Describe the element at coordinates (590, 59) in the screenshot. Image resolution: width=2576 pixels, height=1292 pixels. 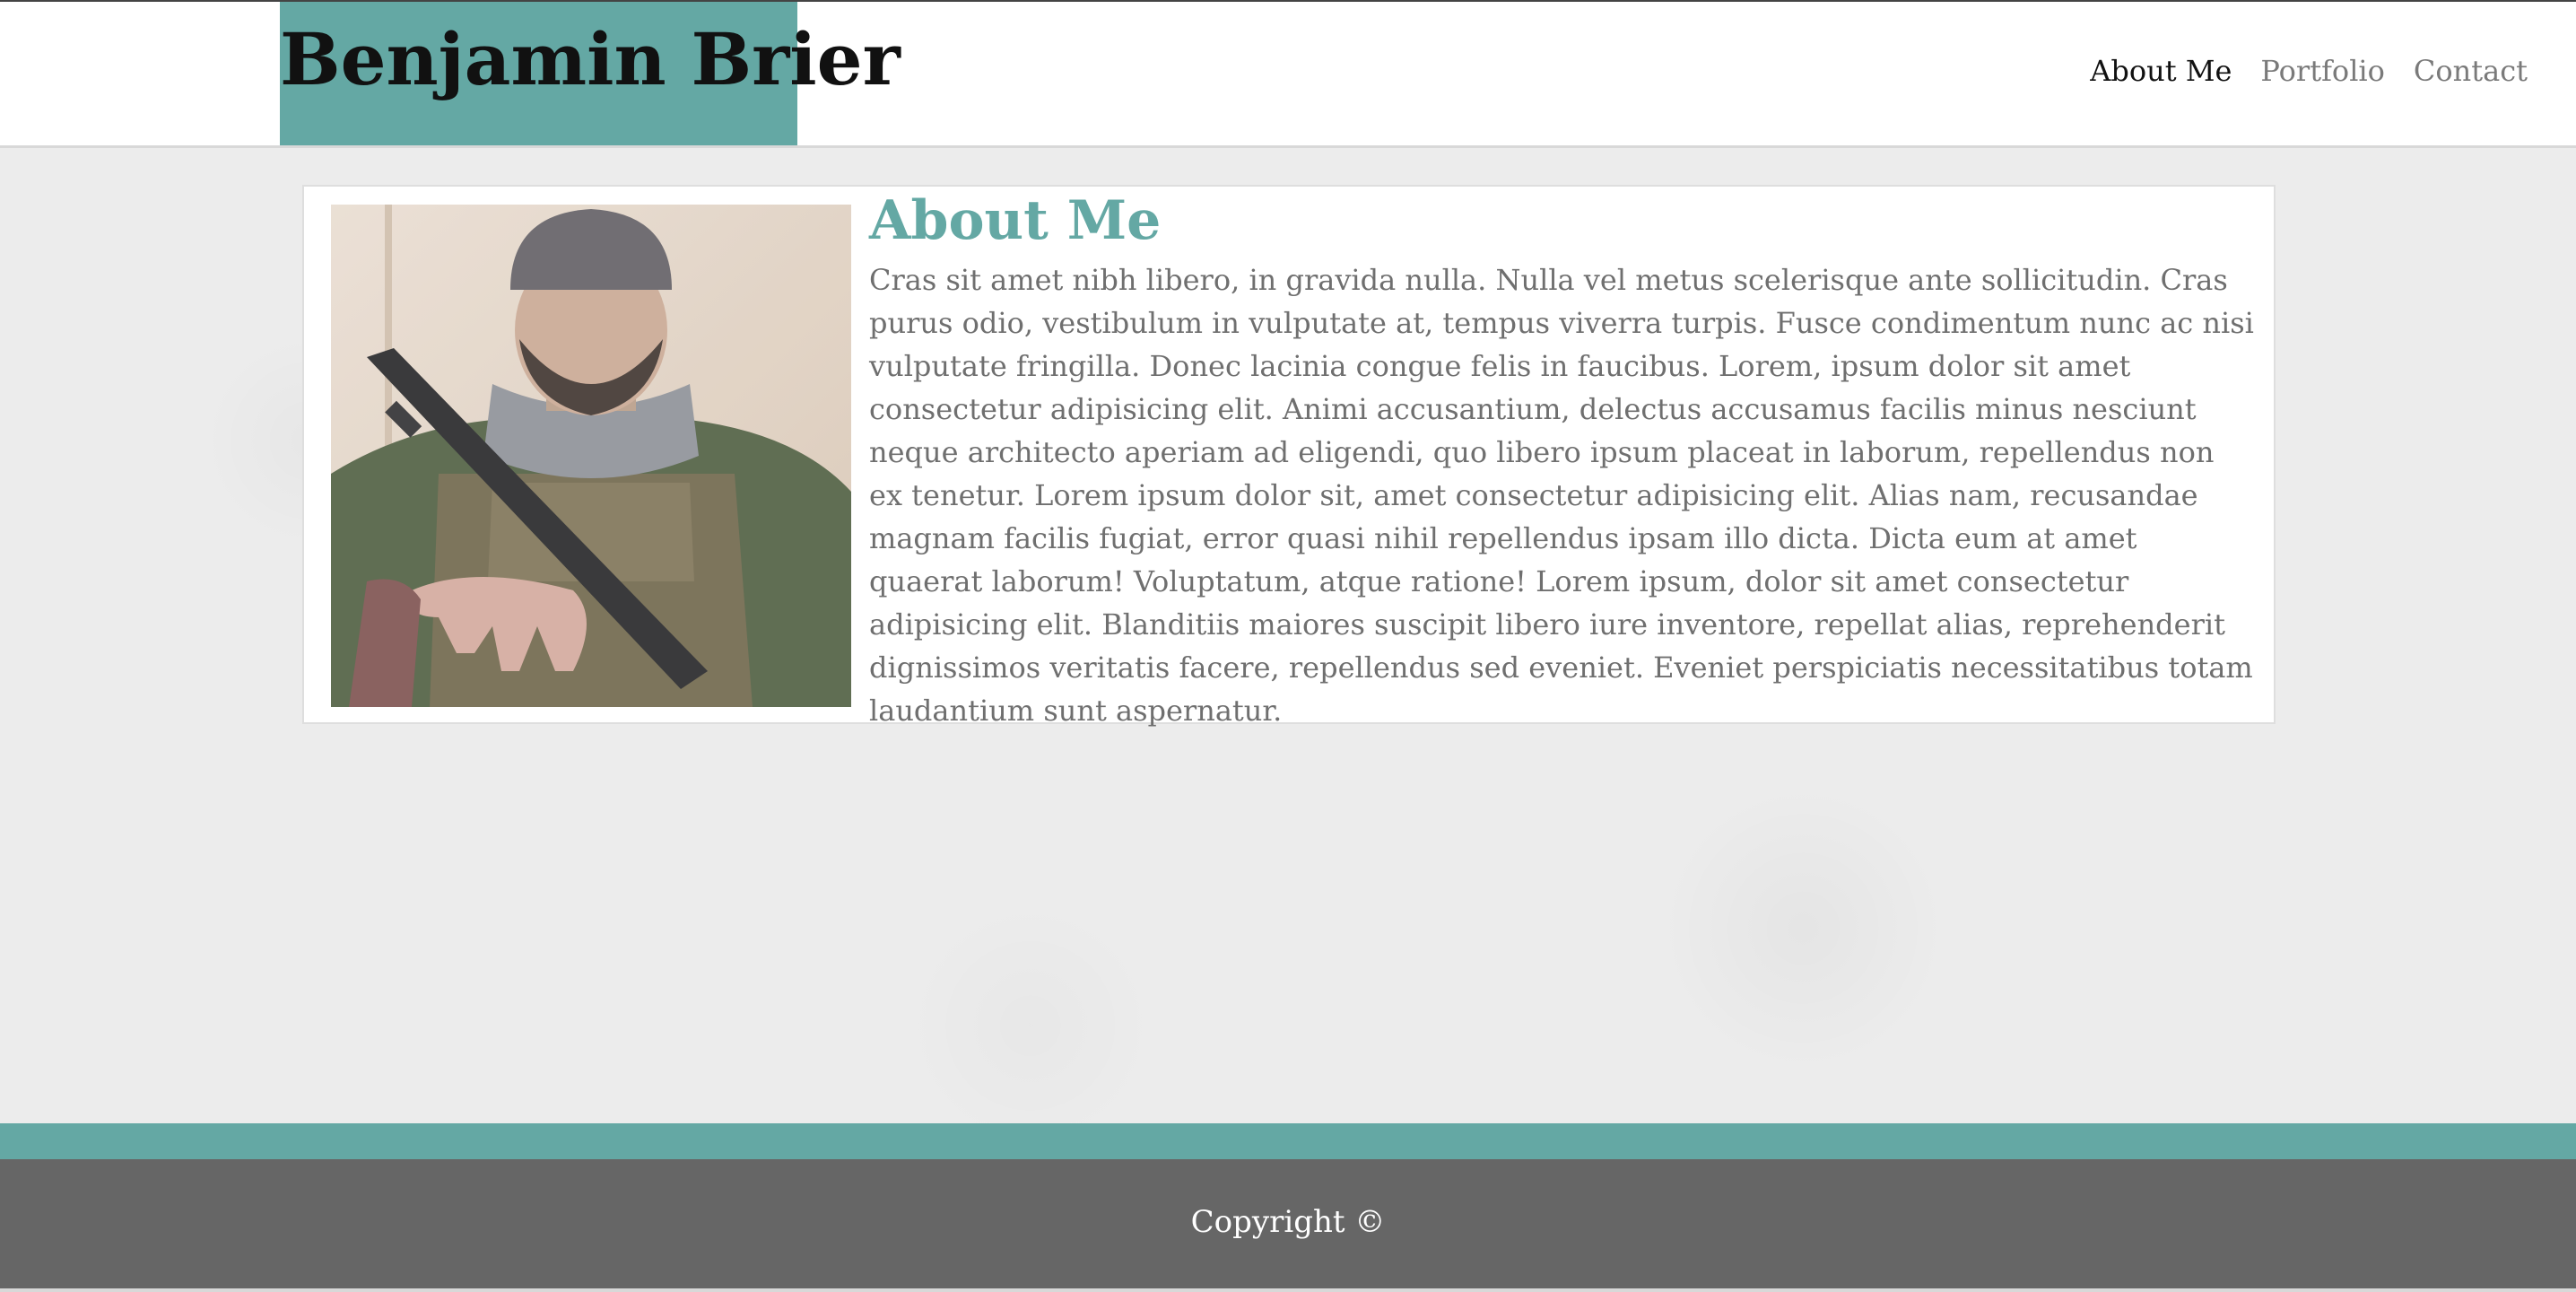
I see `site-title: Benjamin Brier` at that location.